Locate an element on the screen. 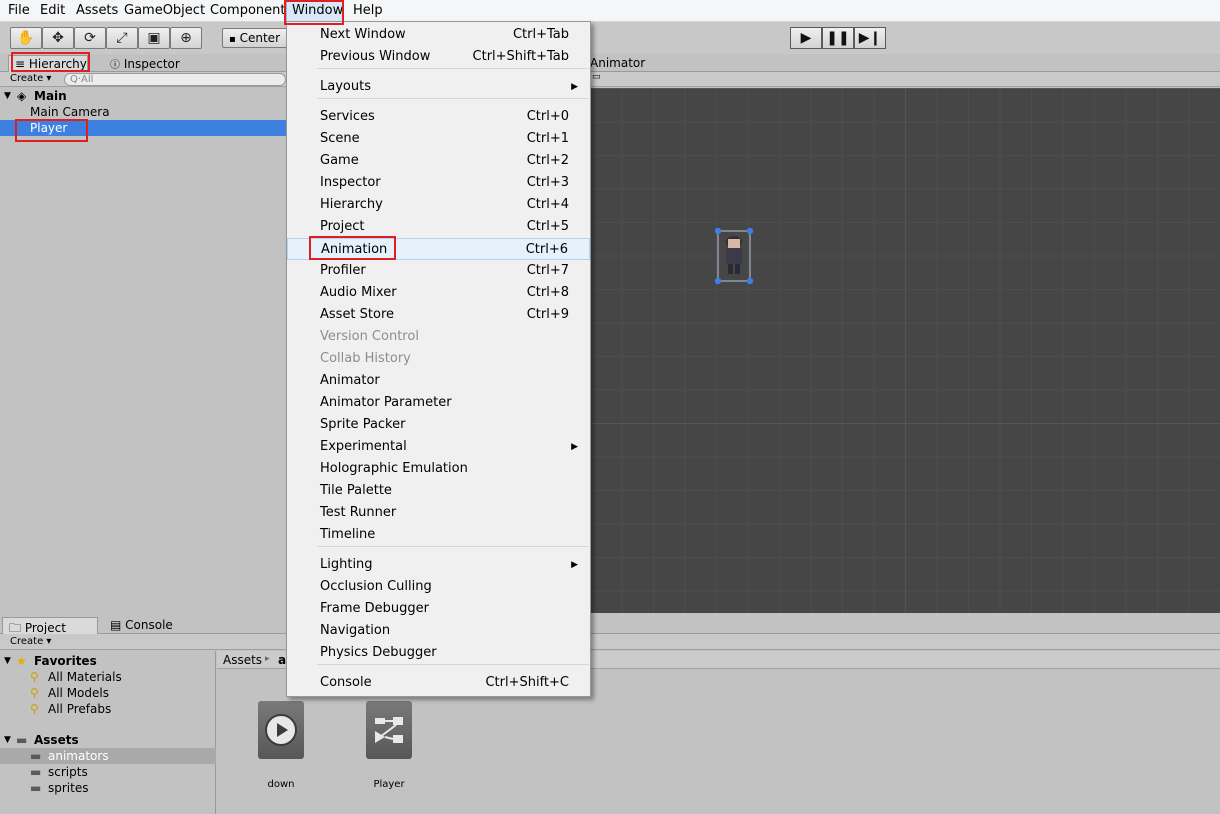  menu-item-audio-mixer: Audio Mixer Ctrl+8 is located at coordinates (438, 293).